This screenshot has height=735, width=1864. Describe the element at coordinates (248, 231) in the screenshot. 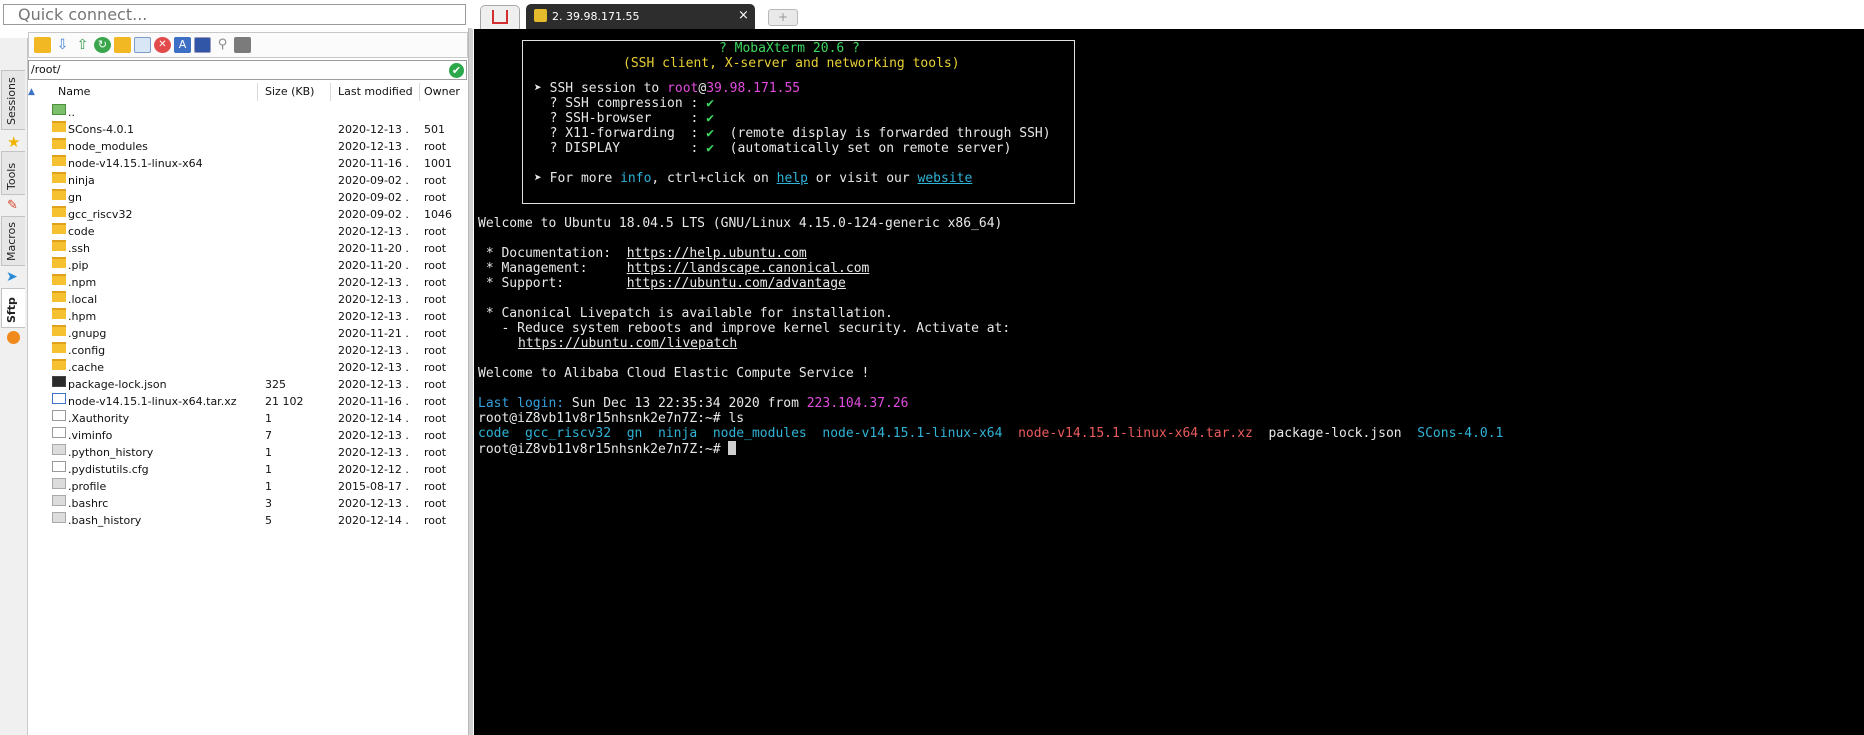

I see `file-row: code 2020-12-13 ... root` at that location.